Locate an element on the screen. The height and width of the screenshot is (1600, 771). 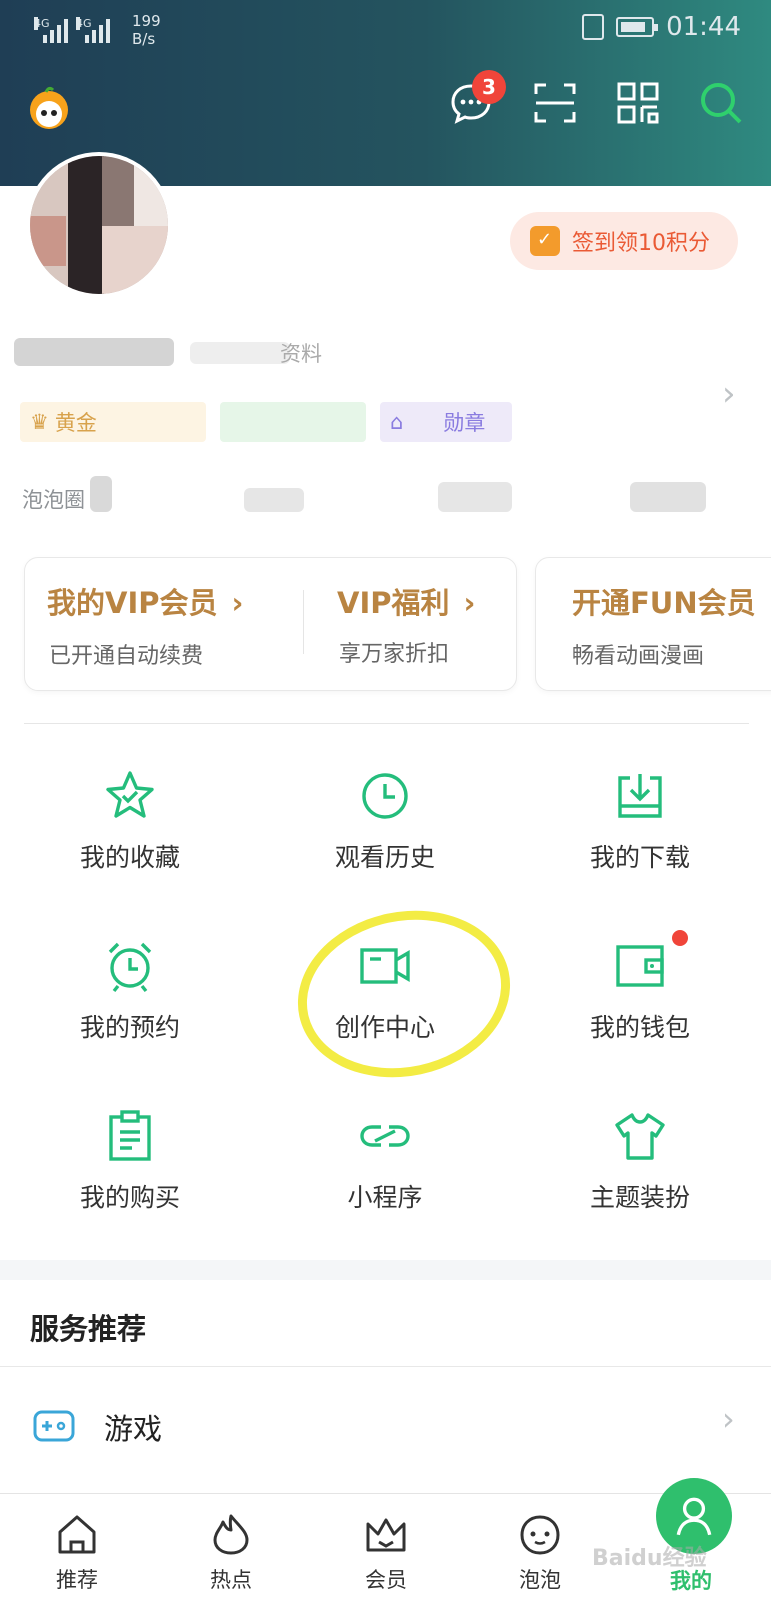
vip-benefits-link: VIP福利 › is located at coordinates (406, 601).